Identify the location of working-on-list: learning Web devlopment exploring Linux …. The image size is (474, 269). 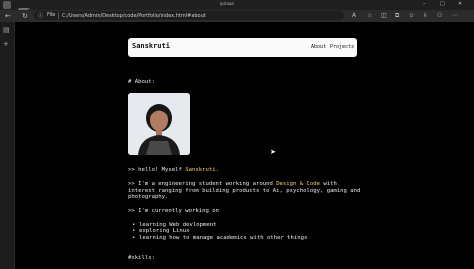
(217, 231).